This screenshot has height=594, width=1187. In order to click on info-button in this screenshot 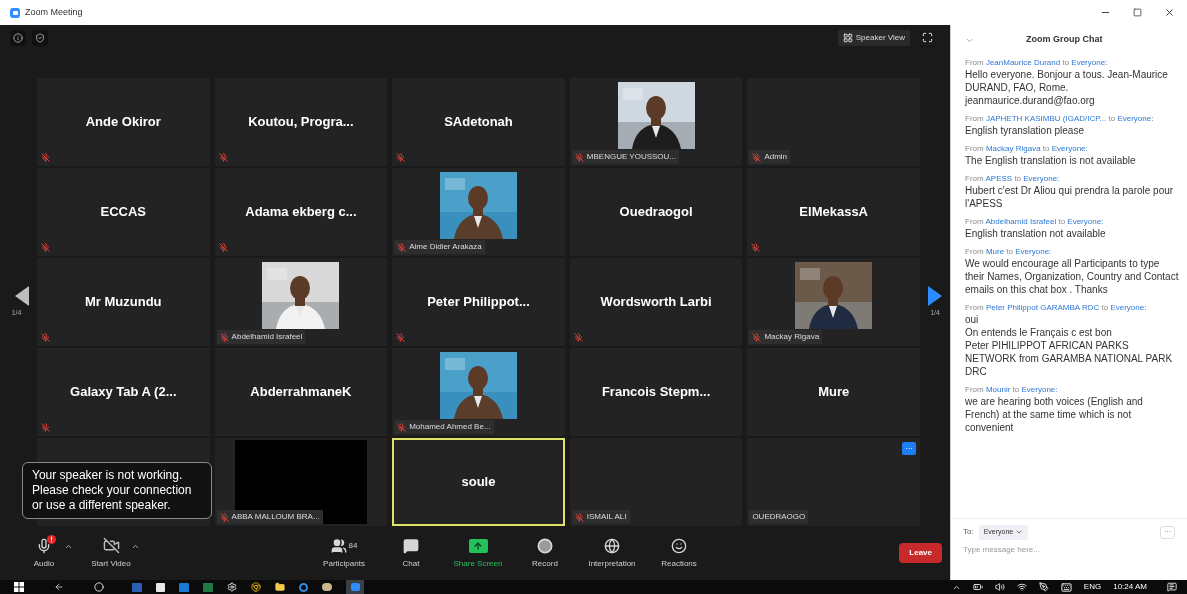, I will do `click(18, 38)`.